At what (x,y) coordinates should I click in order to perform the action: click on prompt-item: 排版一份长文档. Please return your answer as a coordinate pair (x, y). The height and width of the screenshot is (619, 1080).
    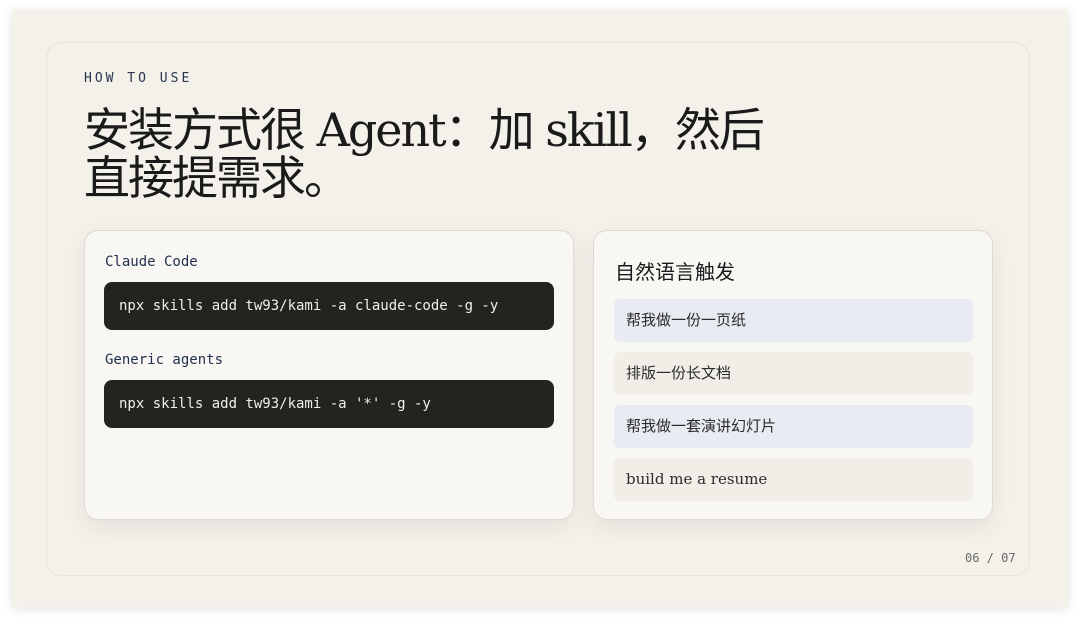
    Looking at the image, I should click on (793, 373).